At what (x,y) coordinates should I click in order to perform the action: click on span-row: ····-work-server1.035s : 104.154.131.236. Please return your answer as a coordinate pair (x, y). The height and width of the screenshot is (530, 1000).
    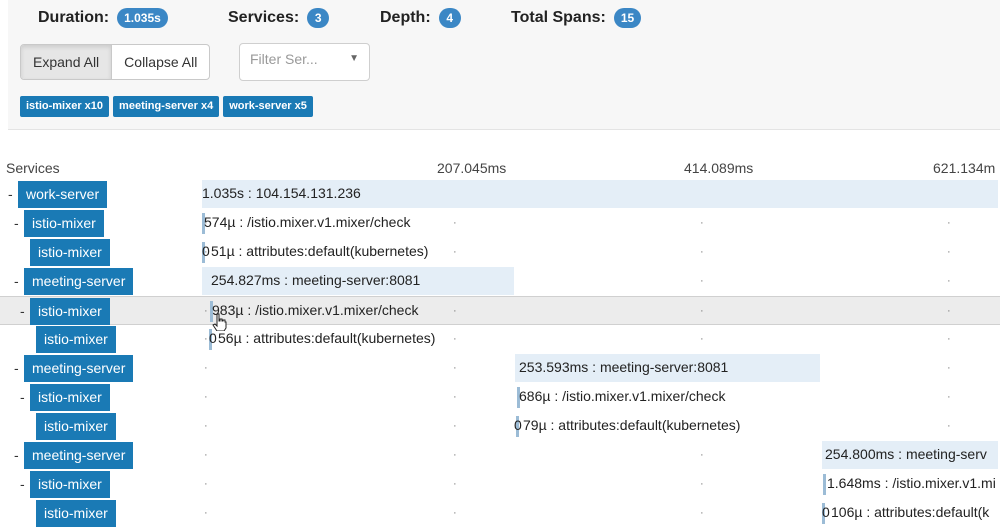
    Looking at the image, I should click on (500, 194).